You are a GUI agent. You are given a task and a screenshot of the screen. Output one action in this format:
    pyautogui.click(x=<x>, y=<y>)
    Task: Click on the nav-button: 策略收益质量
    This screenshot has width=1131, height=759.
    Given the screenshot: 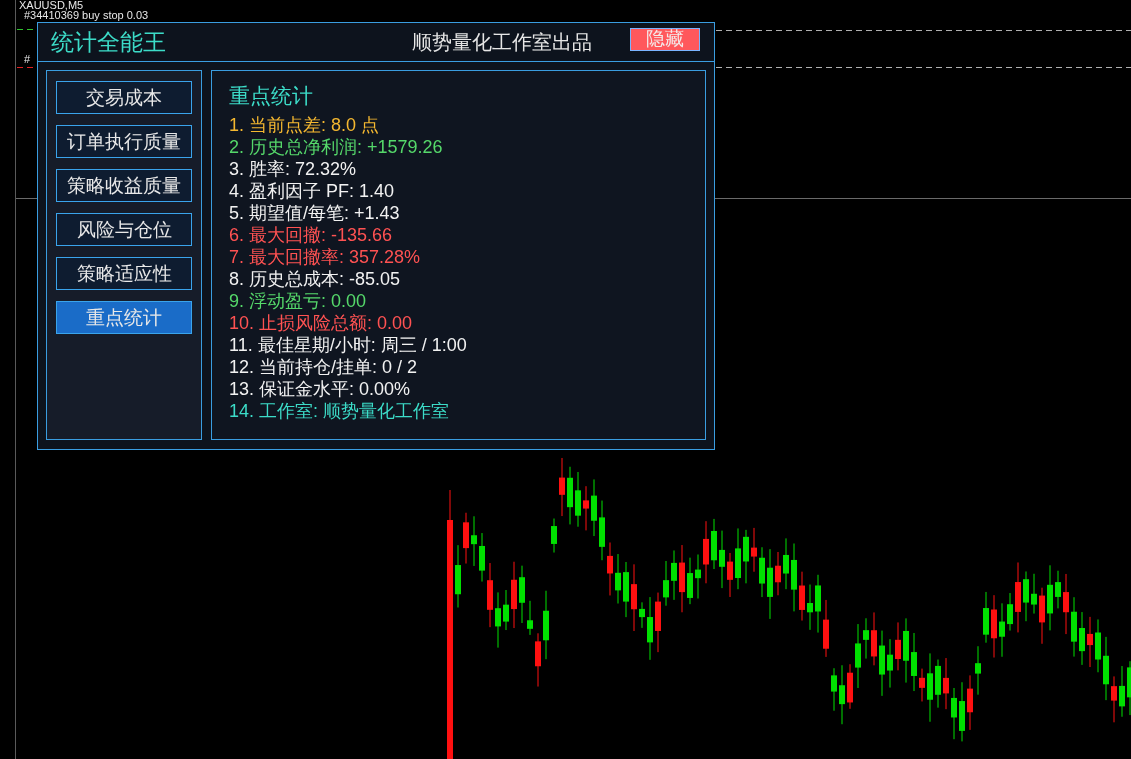 What is the action you would take?
    pyautogui.click(x=124, y=185)
    